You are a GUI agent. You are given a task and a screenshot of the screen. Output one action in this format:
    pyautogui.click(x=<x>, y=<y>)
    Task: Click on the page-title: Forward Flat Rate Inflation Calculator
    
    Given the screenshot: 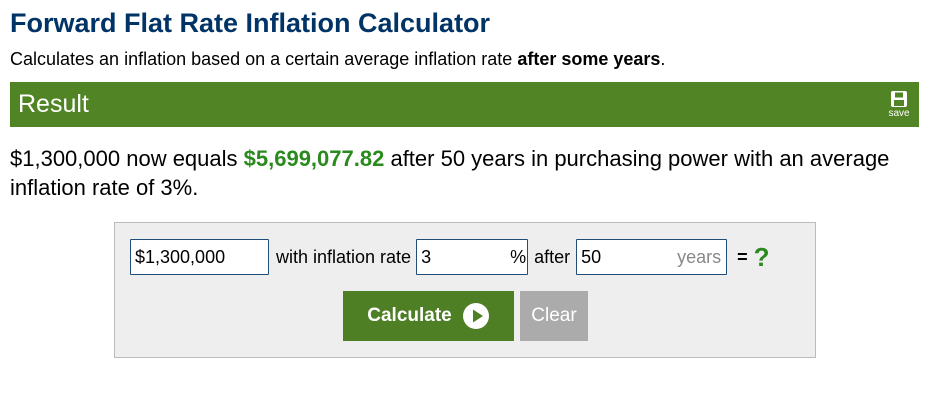 What is the action you would take?
    pyautogui.click(x=250, y=23)
    